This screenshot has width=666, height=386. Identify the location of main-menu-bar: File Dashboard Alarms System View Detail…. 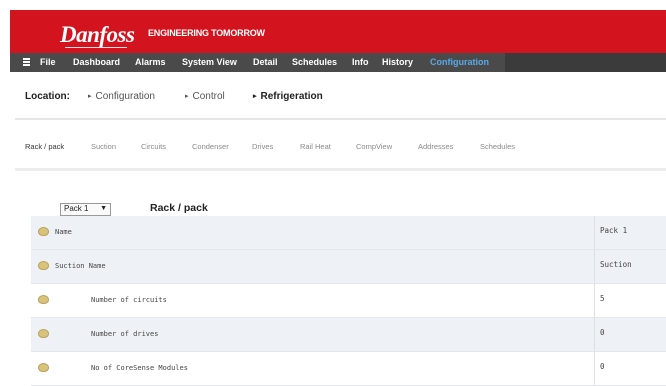
(338, 62).